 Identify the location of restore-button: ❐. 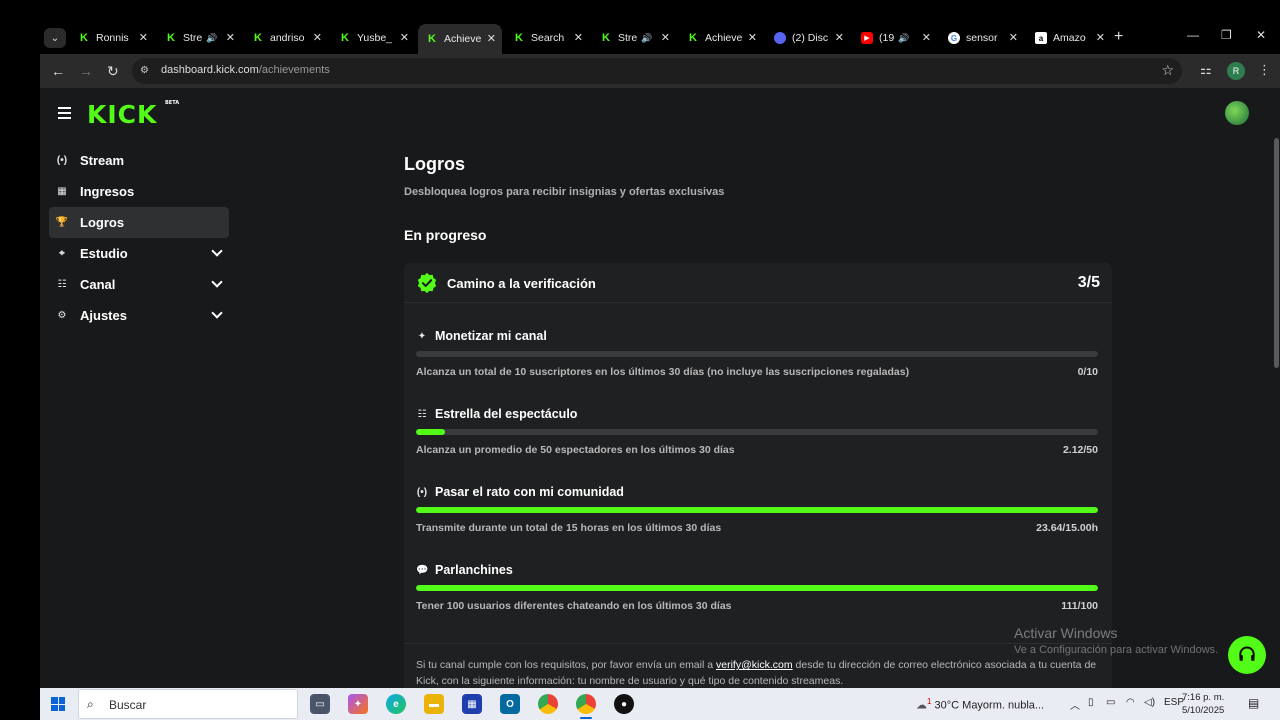
(1226, 35).